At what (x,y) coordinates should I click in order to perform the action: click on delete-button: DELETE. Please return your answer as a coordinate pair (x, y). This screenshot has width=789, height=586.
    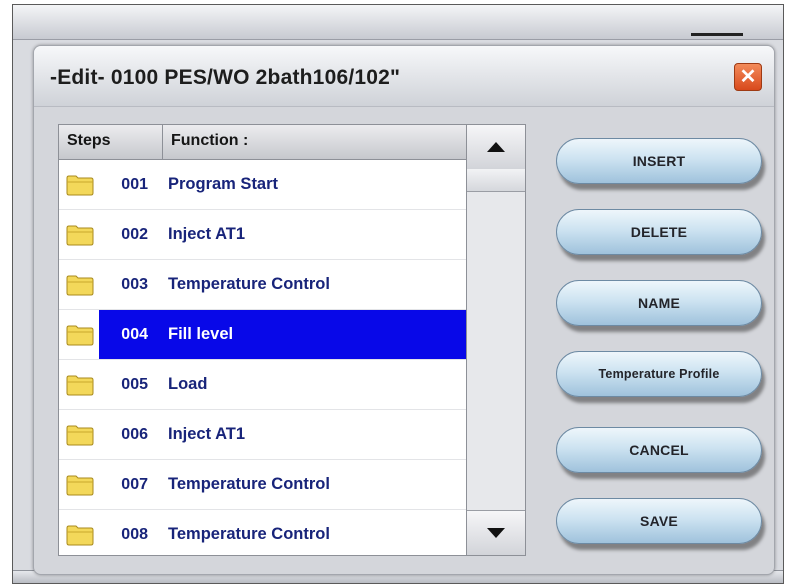
    Looking at the image, I should click on (659, 232).